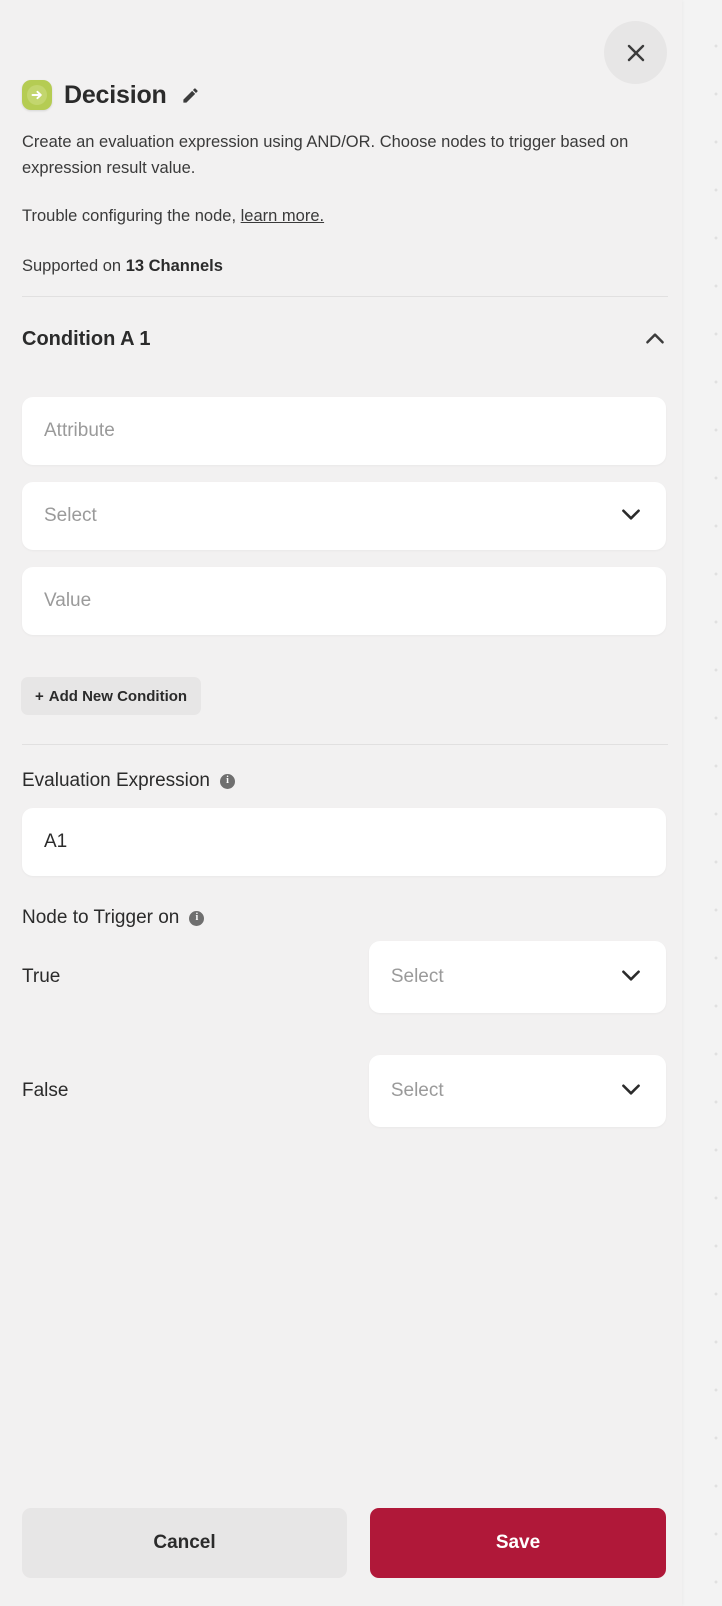 This screenshot has width=722, height=1606. What do you see at coordinates (184, 1543) in the screenshot?
I see `cancel-button: Cancel` at bounding box center [184, 1543].